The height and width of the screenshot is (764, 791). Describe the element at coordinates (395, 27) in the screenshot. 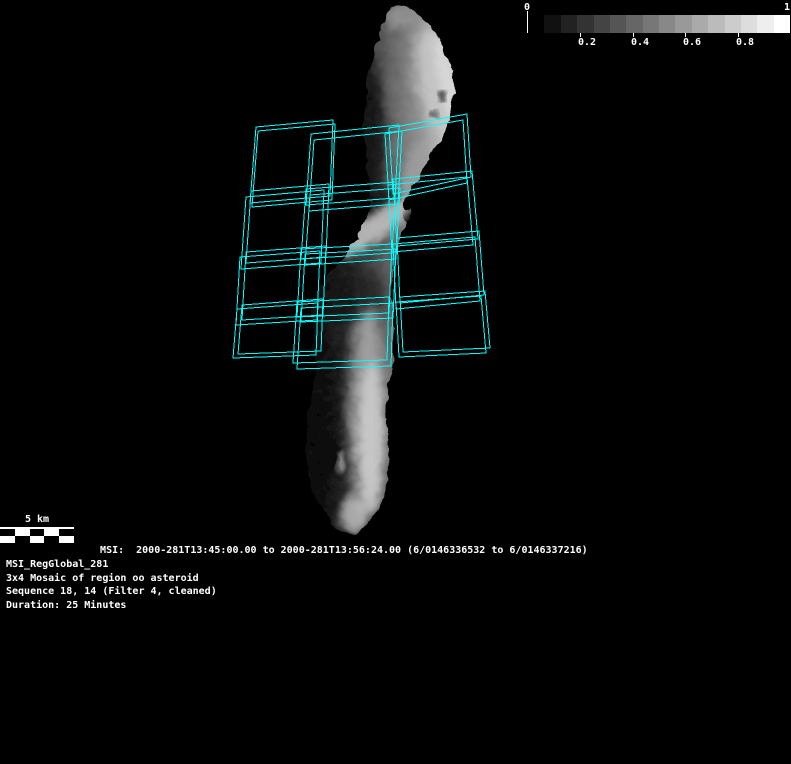

I see `colorbar: 0 1 0.2 0.4 0.6 0.8` at that location.